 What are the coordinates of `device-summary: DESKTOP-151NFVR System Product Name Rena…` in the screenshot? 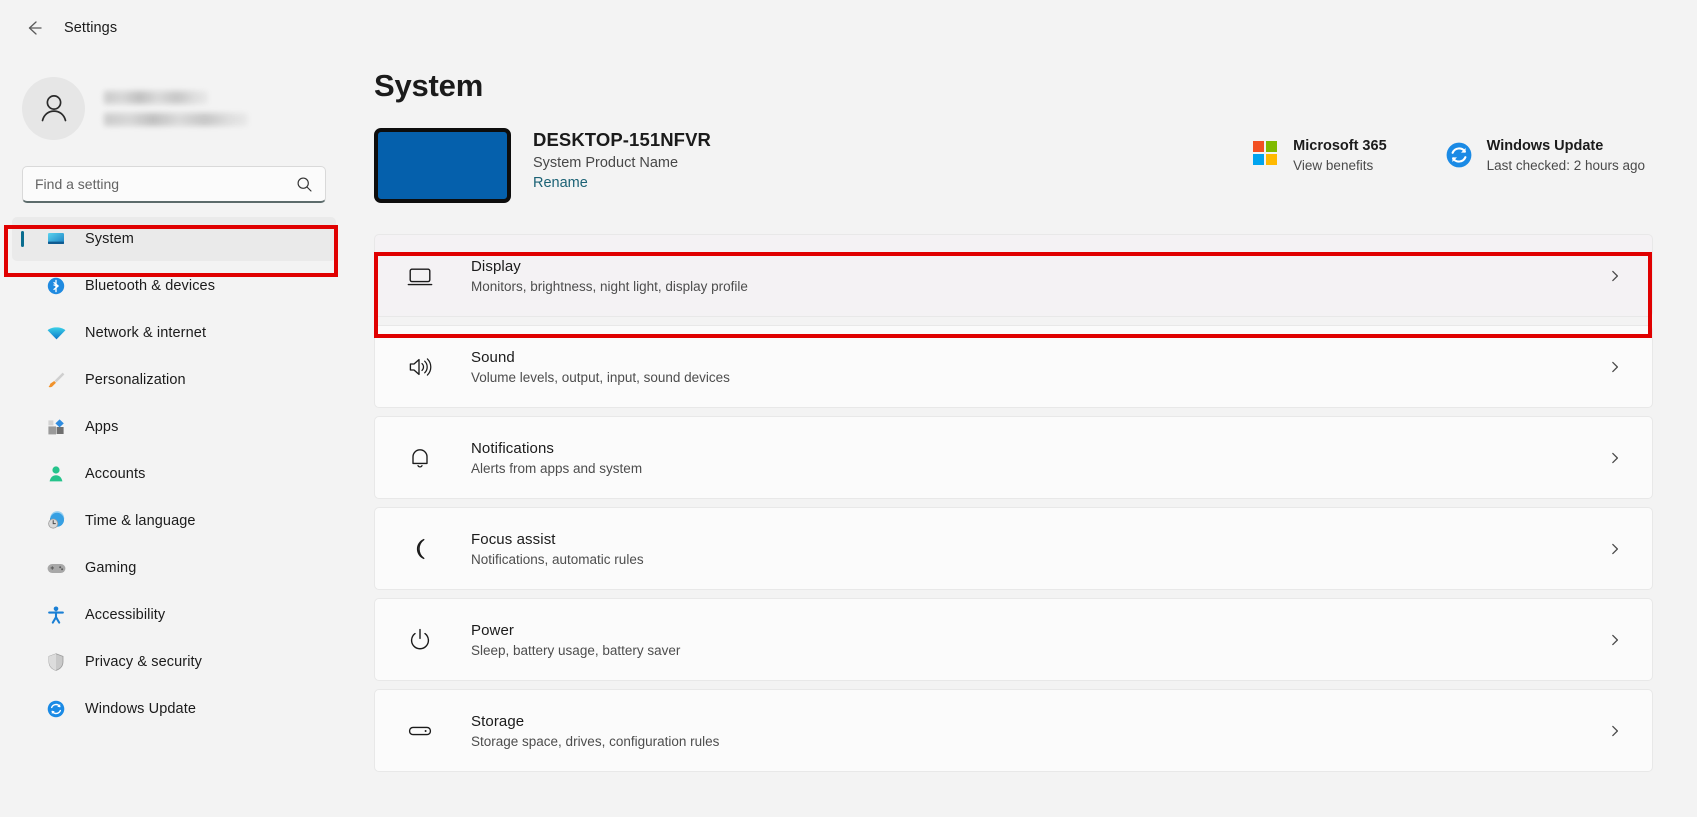 It's located at (1013, 172).